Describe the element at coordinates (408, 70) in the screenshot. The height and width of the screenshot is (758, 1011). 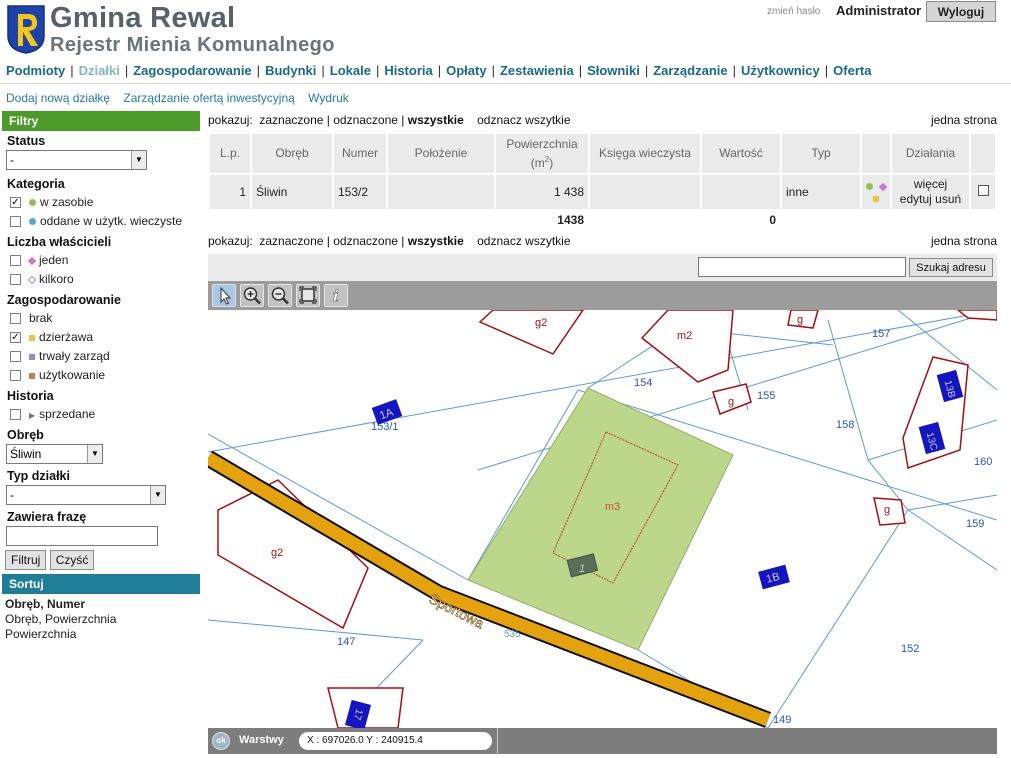
I see `nav-item-historia: Historia` at that location.